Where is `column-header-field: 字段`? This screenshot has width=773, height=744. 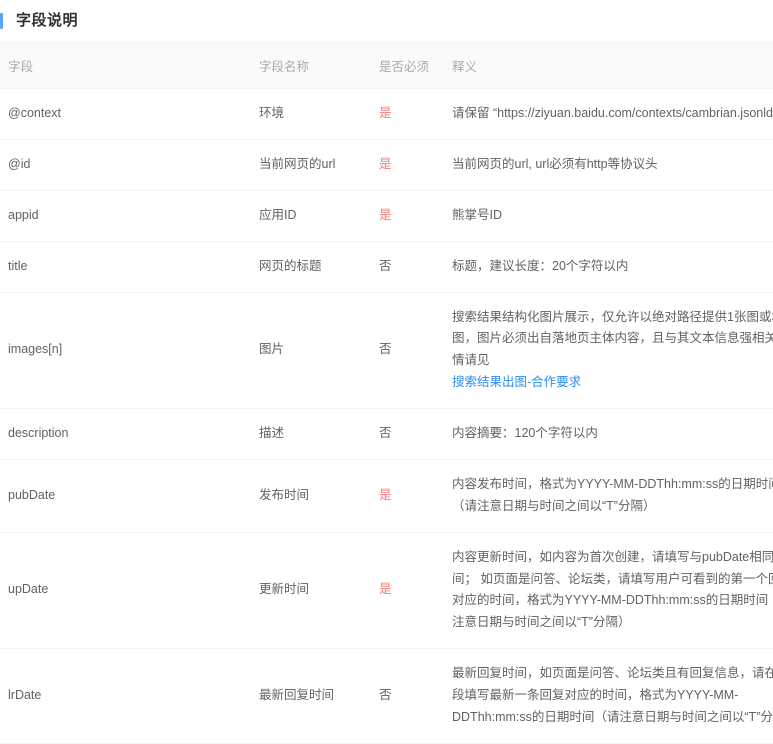 column-header-field: 字段 is located at coordinates (129, 65).